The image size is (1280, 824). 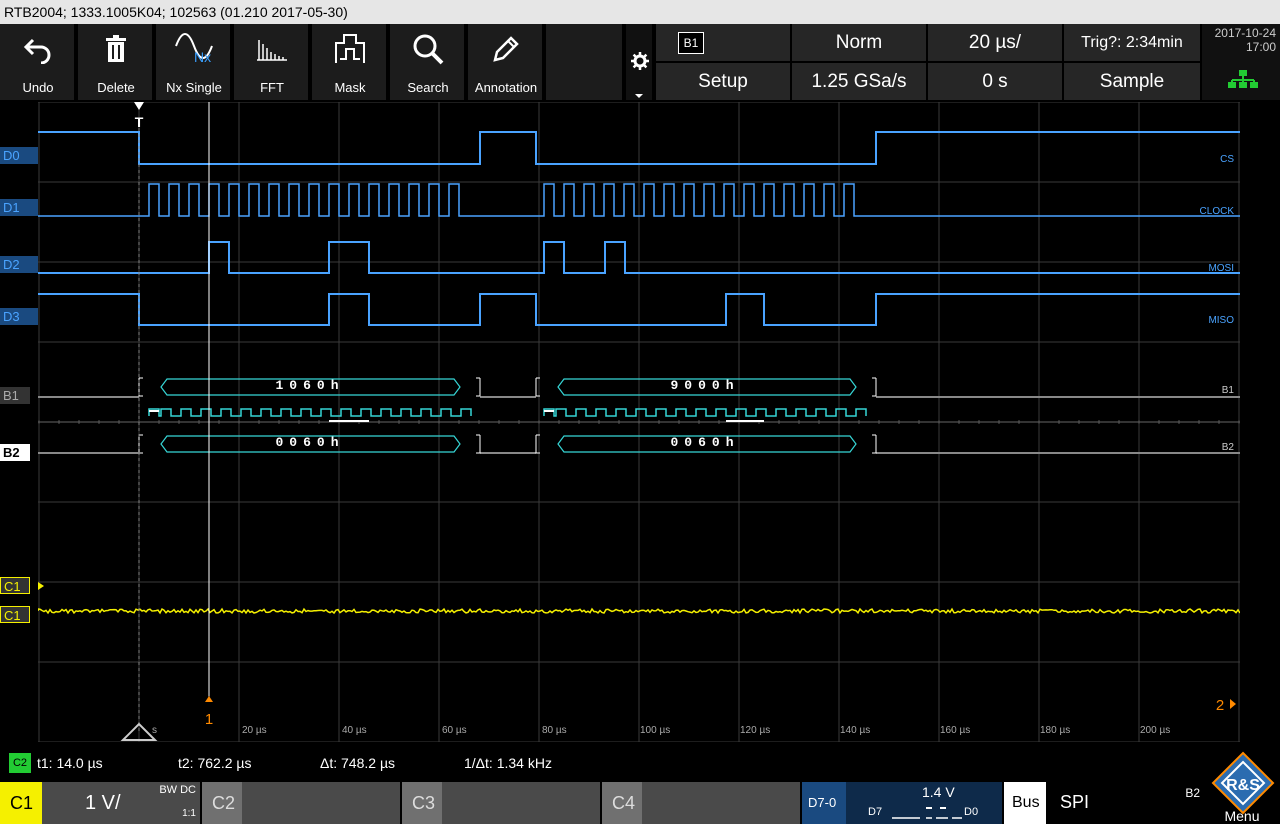 What do you see at coordinates (15, 614) in the screenshot?
I see `channel-label-c1: C1` at bounding box center [15, 614].